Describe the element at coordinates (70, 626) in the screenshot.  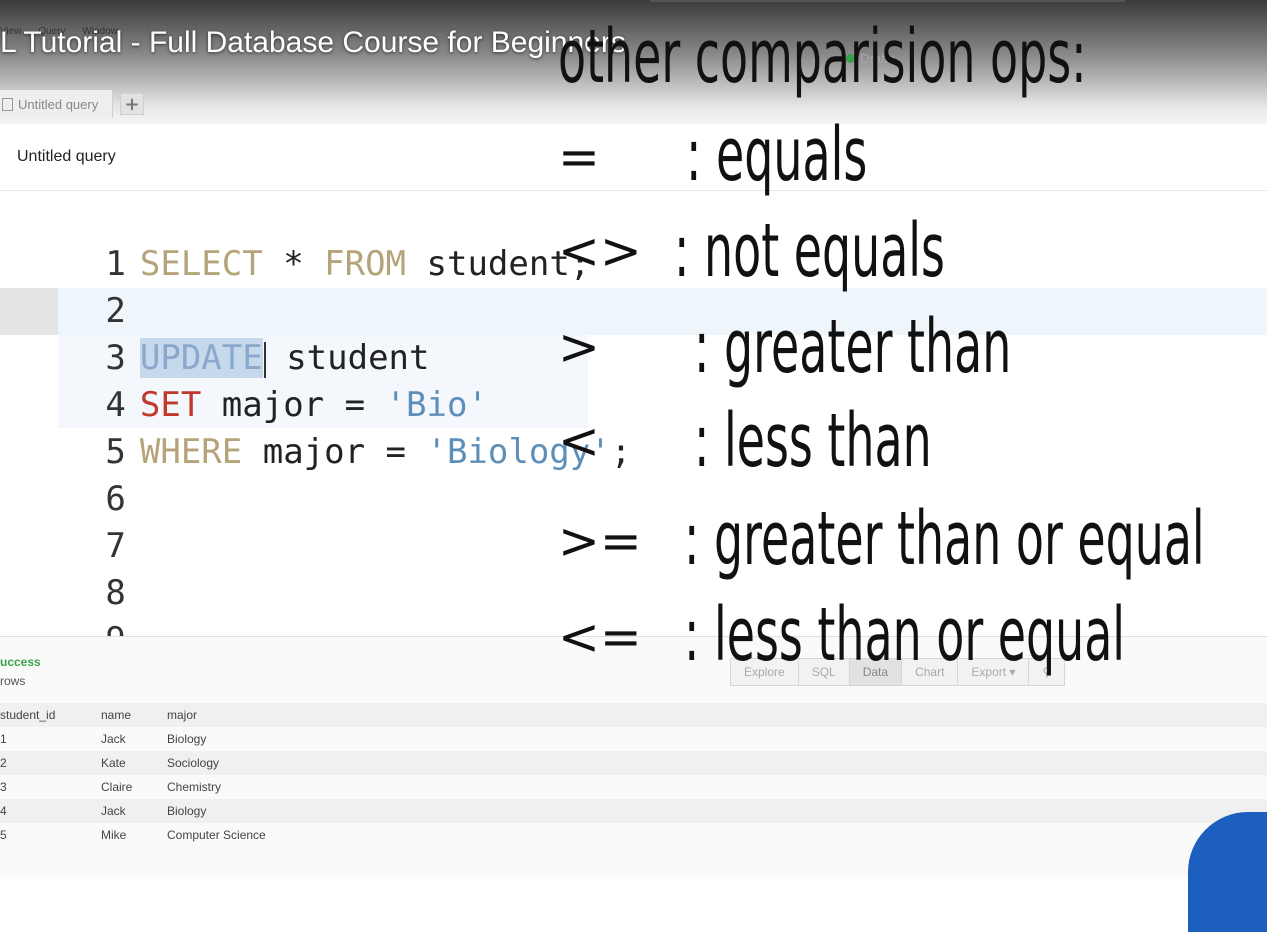
I see `code-line: 10` at that location.